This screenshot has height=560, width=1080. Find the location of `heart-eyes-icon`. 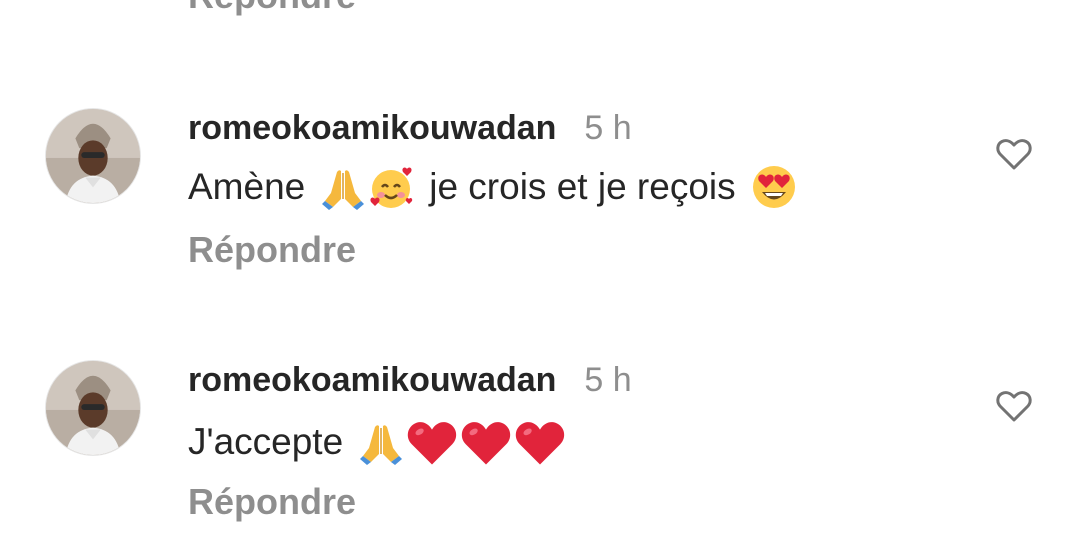

heart-eyes-icon is located at coordinates (774, 187).